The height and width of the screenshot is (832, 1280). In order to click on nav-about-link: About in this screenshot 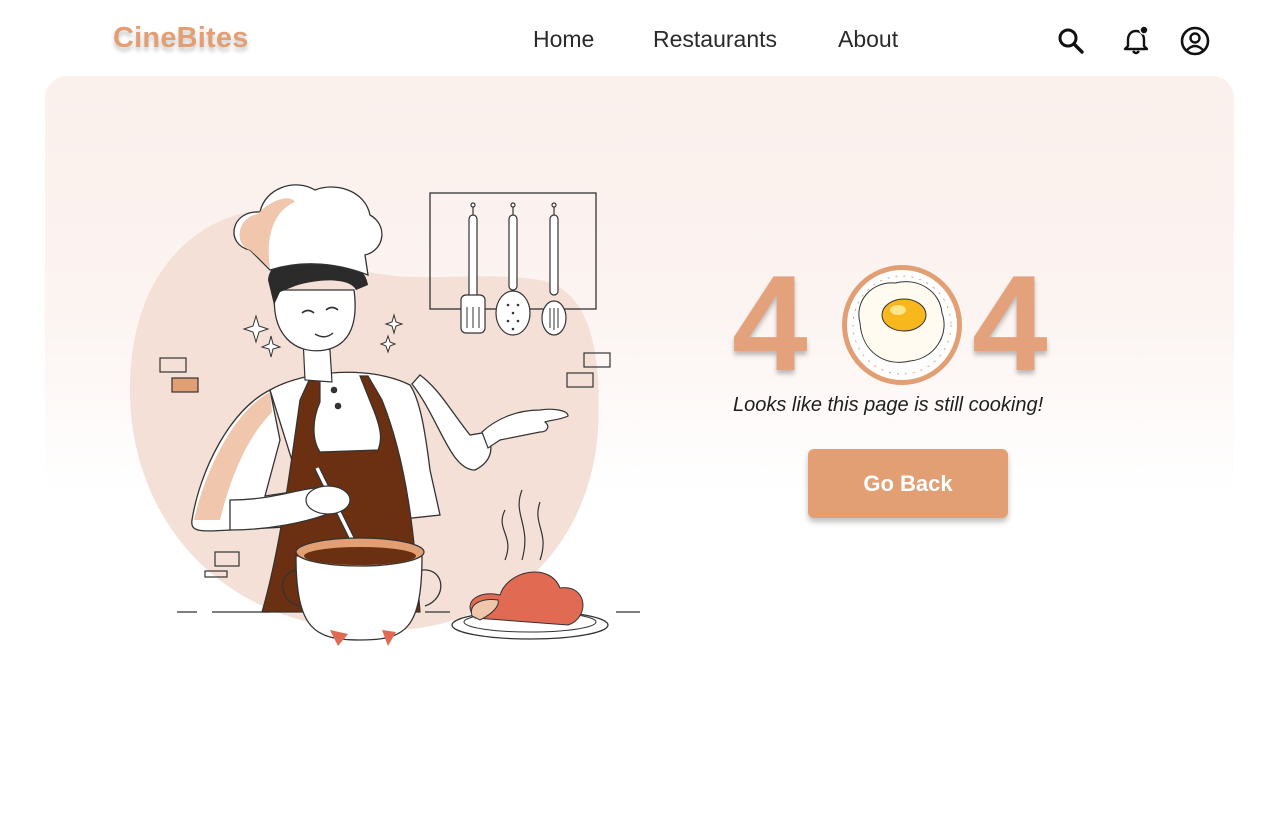, I will do `click(868, 39)`.